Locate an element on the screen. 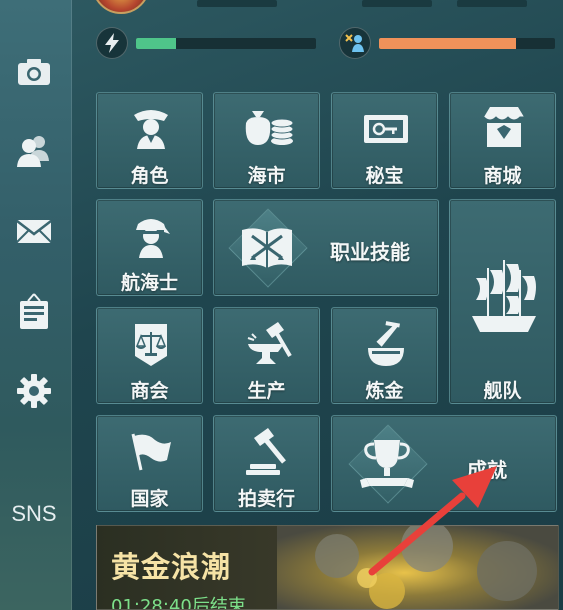 This screenshot has width=563, height=610. mail-icon is located at coordinates (34, 231).